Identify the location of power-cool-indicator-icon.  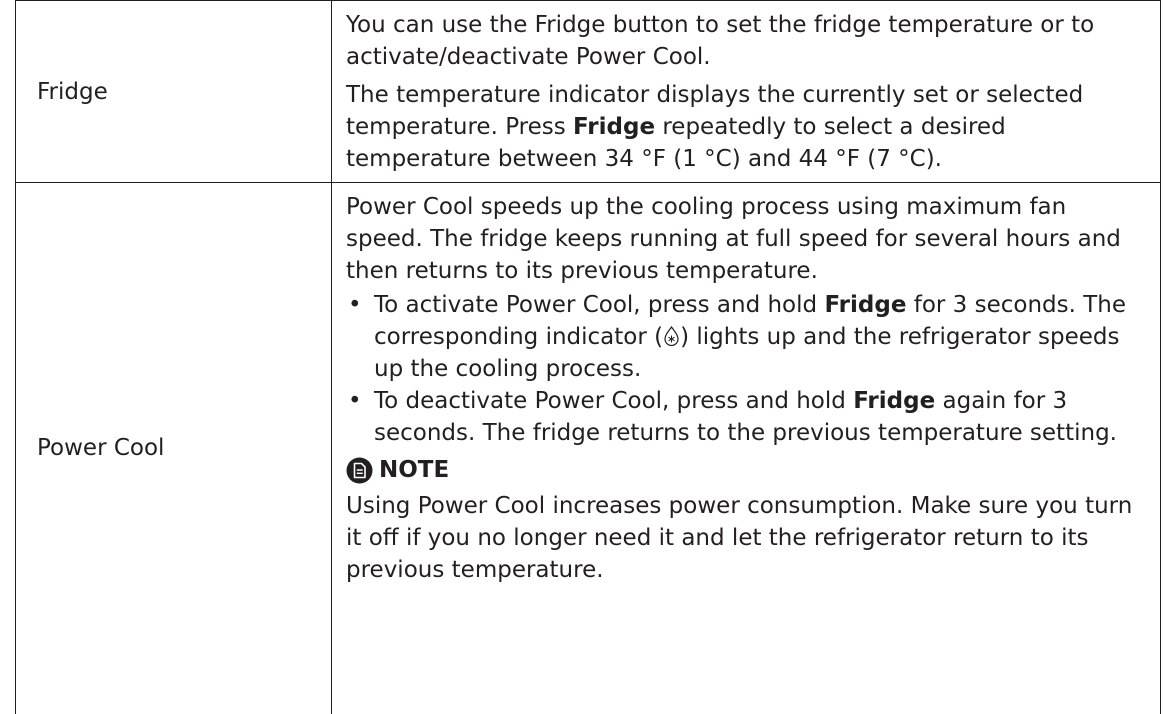
(671, 335).